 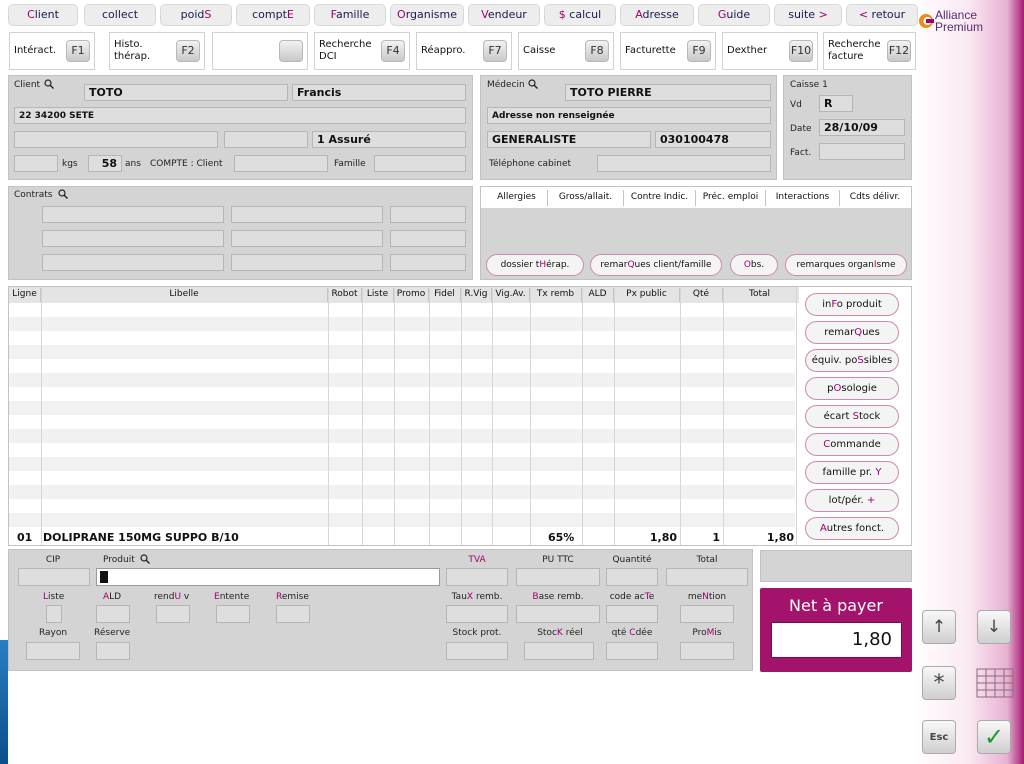 I want to click on client-famille-field, so click(x=420, y=163).